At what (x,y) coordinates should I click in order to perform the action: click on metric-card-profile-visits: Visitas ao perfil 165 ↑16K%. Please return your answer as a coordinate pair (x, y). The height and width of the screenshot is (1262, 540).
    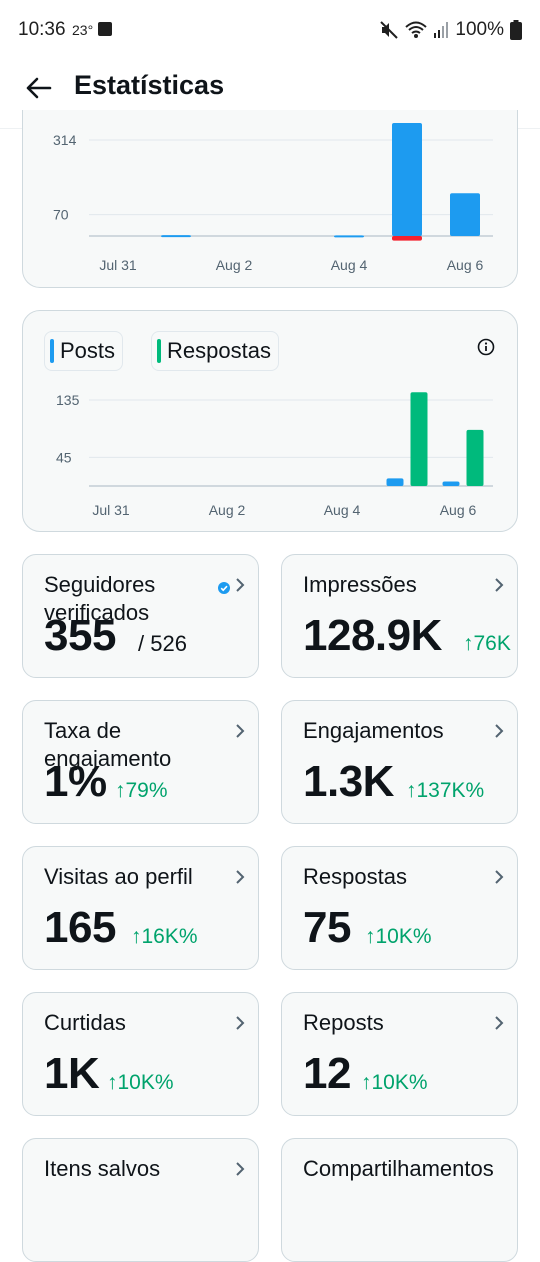
    Looking at the image, I should click on (140, 908).